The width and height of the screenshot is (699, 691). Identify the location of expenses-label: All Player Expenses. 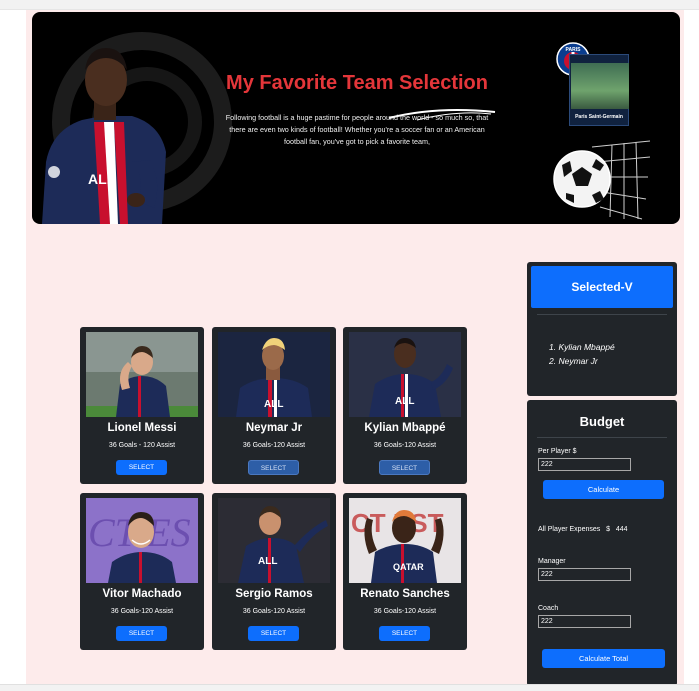
(569, 529).